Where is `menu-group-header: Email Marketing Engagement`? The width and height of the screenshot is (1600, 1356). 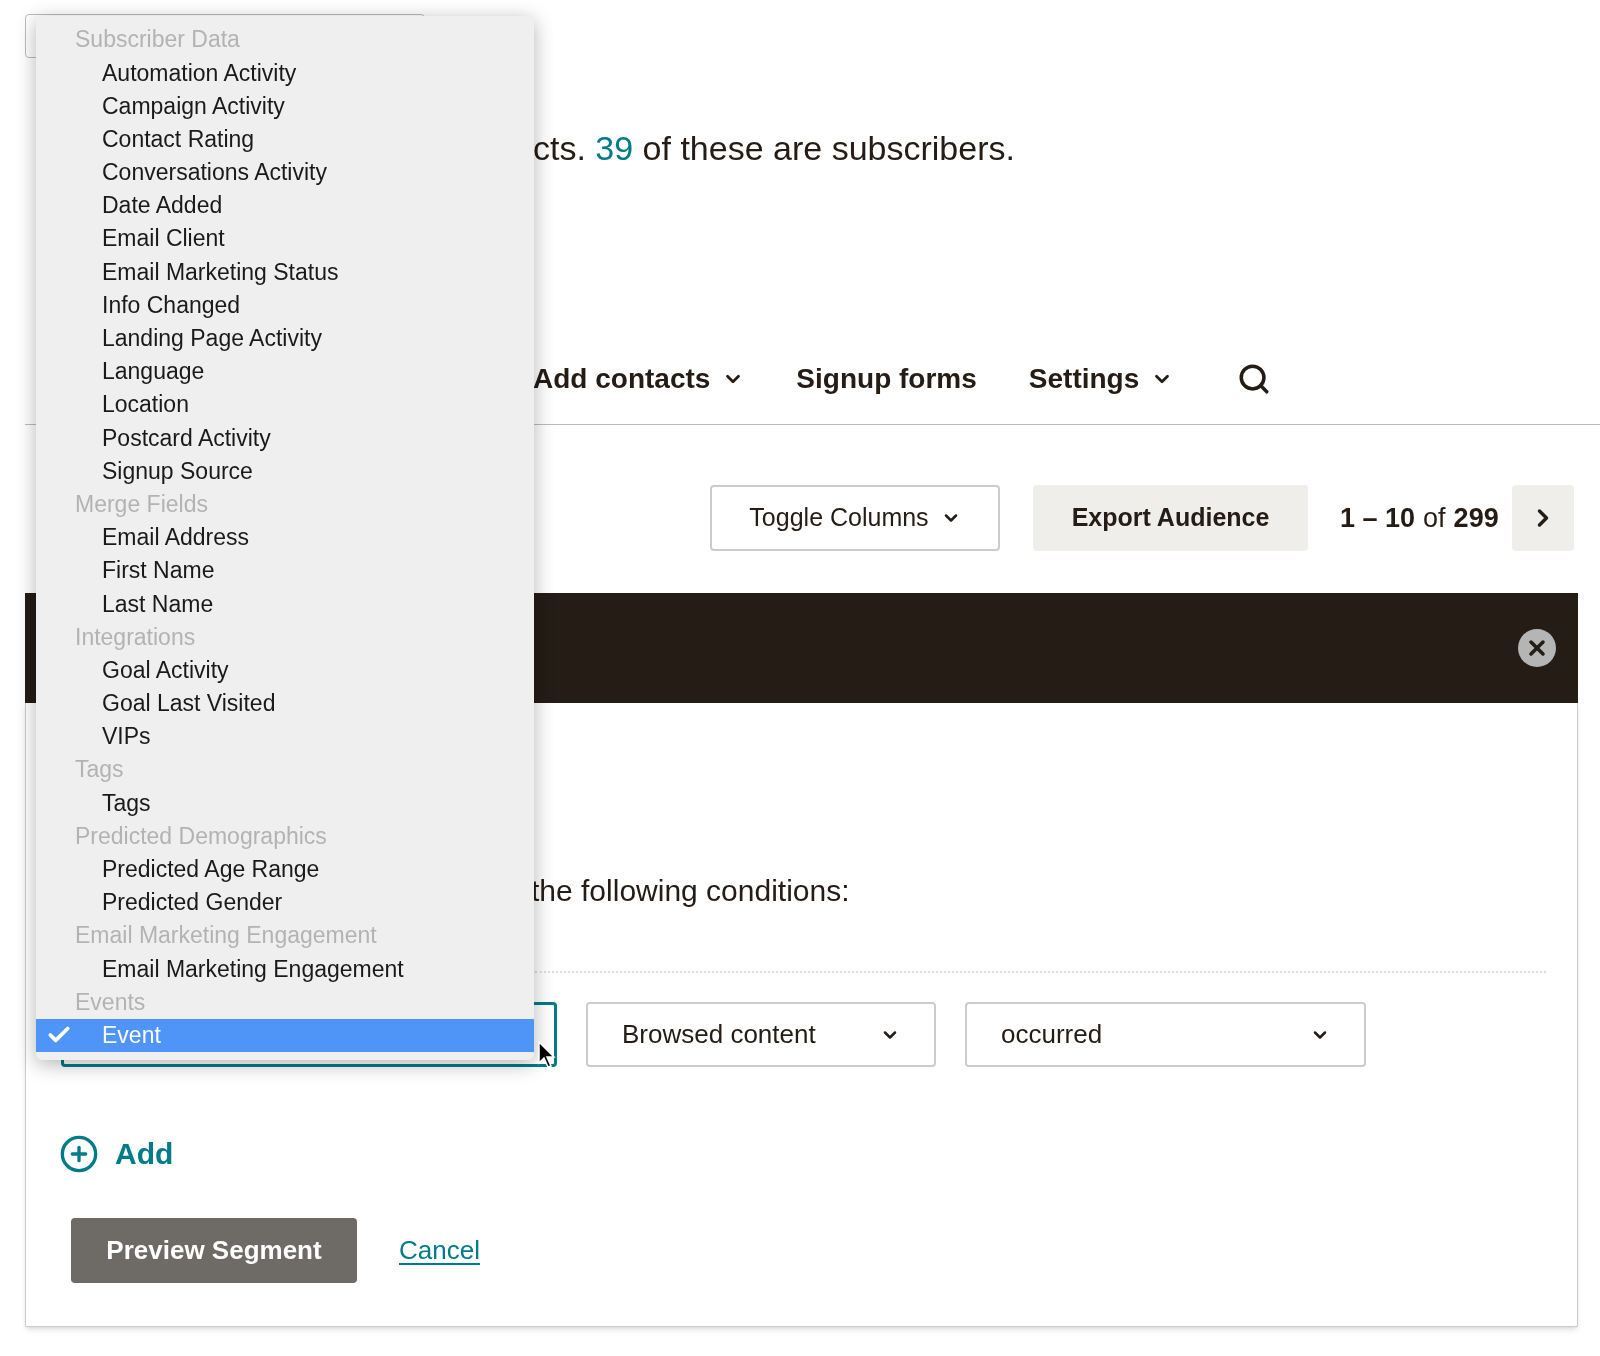 menu-group-header: Email Marketing Engagement is located at coordinates (226, 936).